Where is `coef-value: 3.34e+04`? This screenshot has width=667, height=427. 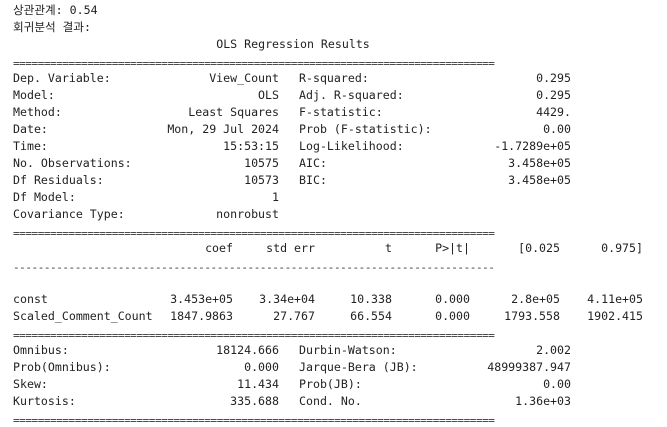
coef-value: 3.34e+04 is located at coordinates (287, 299).